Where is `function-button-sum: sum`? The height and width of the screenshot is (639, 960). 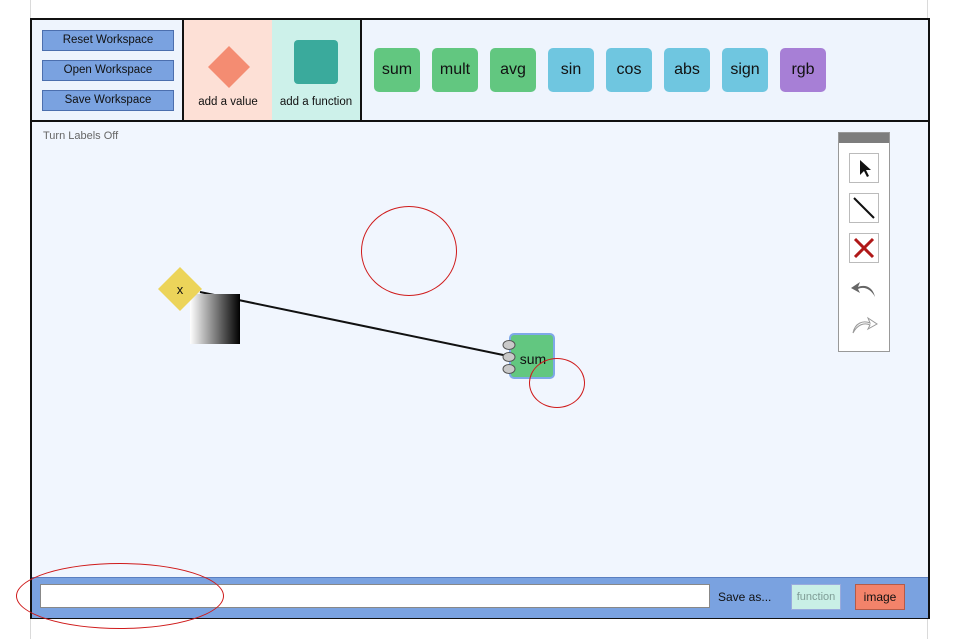 function-button-sum: sum is located at coordinates (397, 70).